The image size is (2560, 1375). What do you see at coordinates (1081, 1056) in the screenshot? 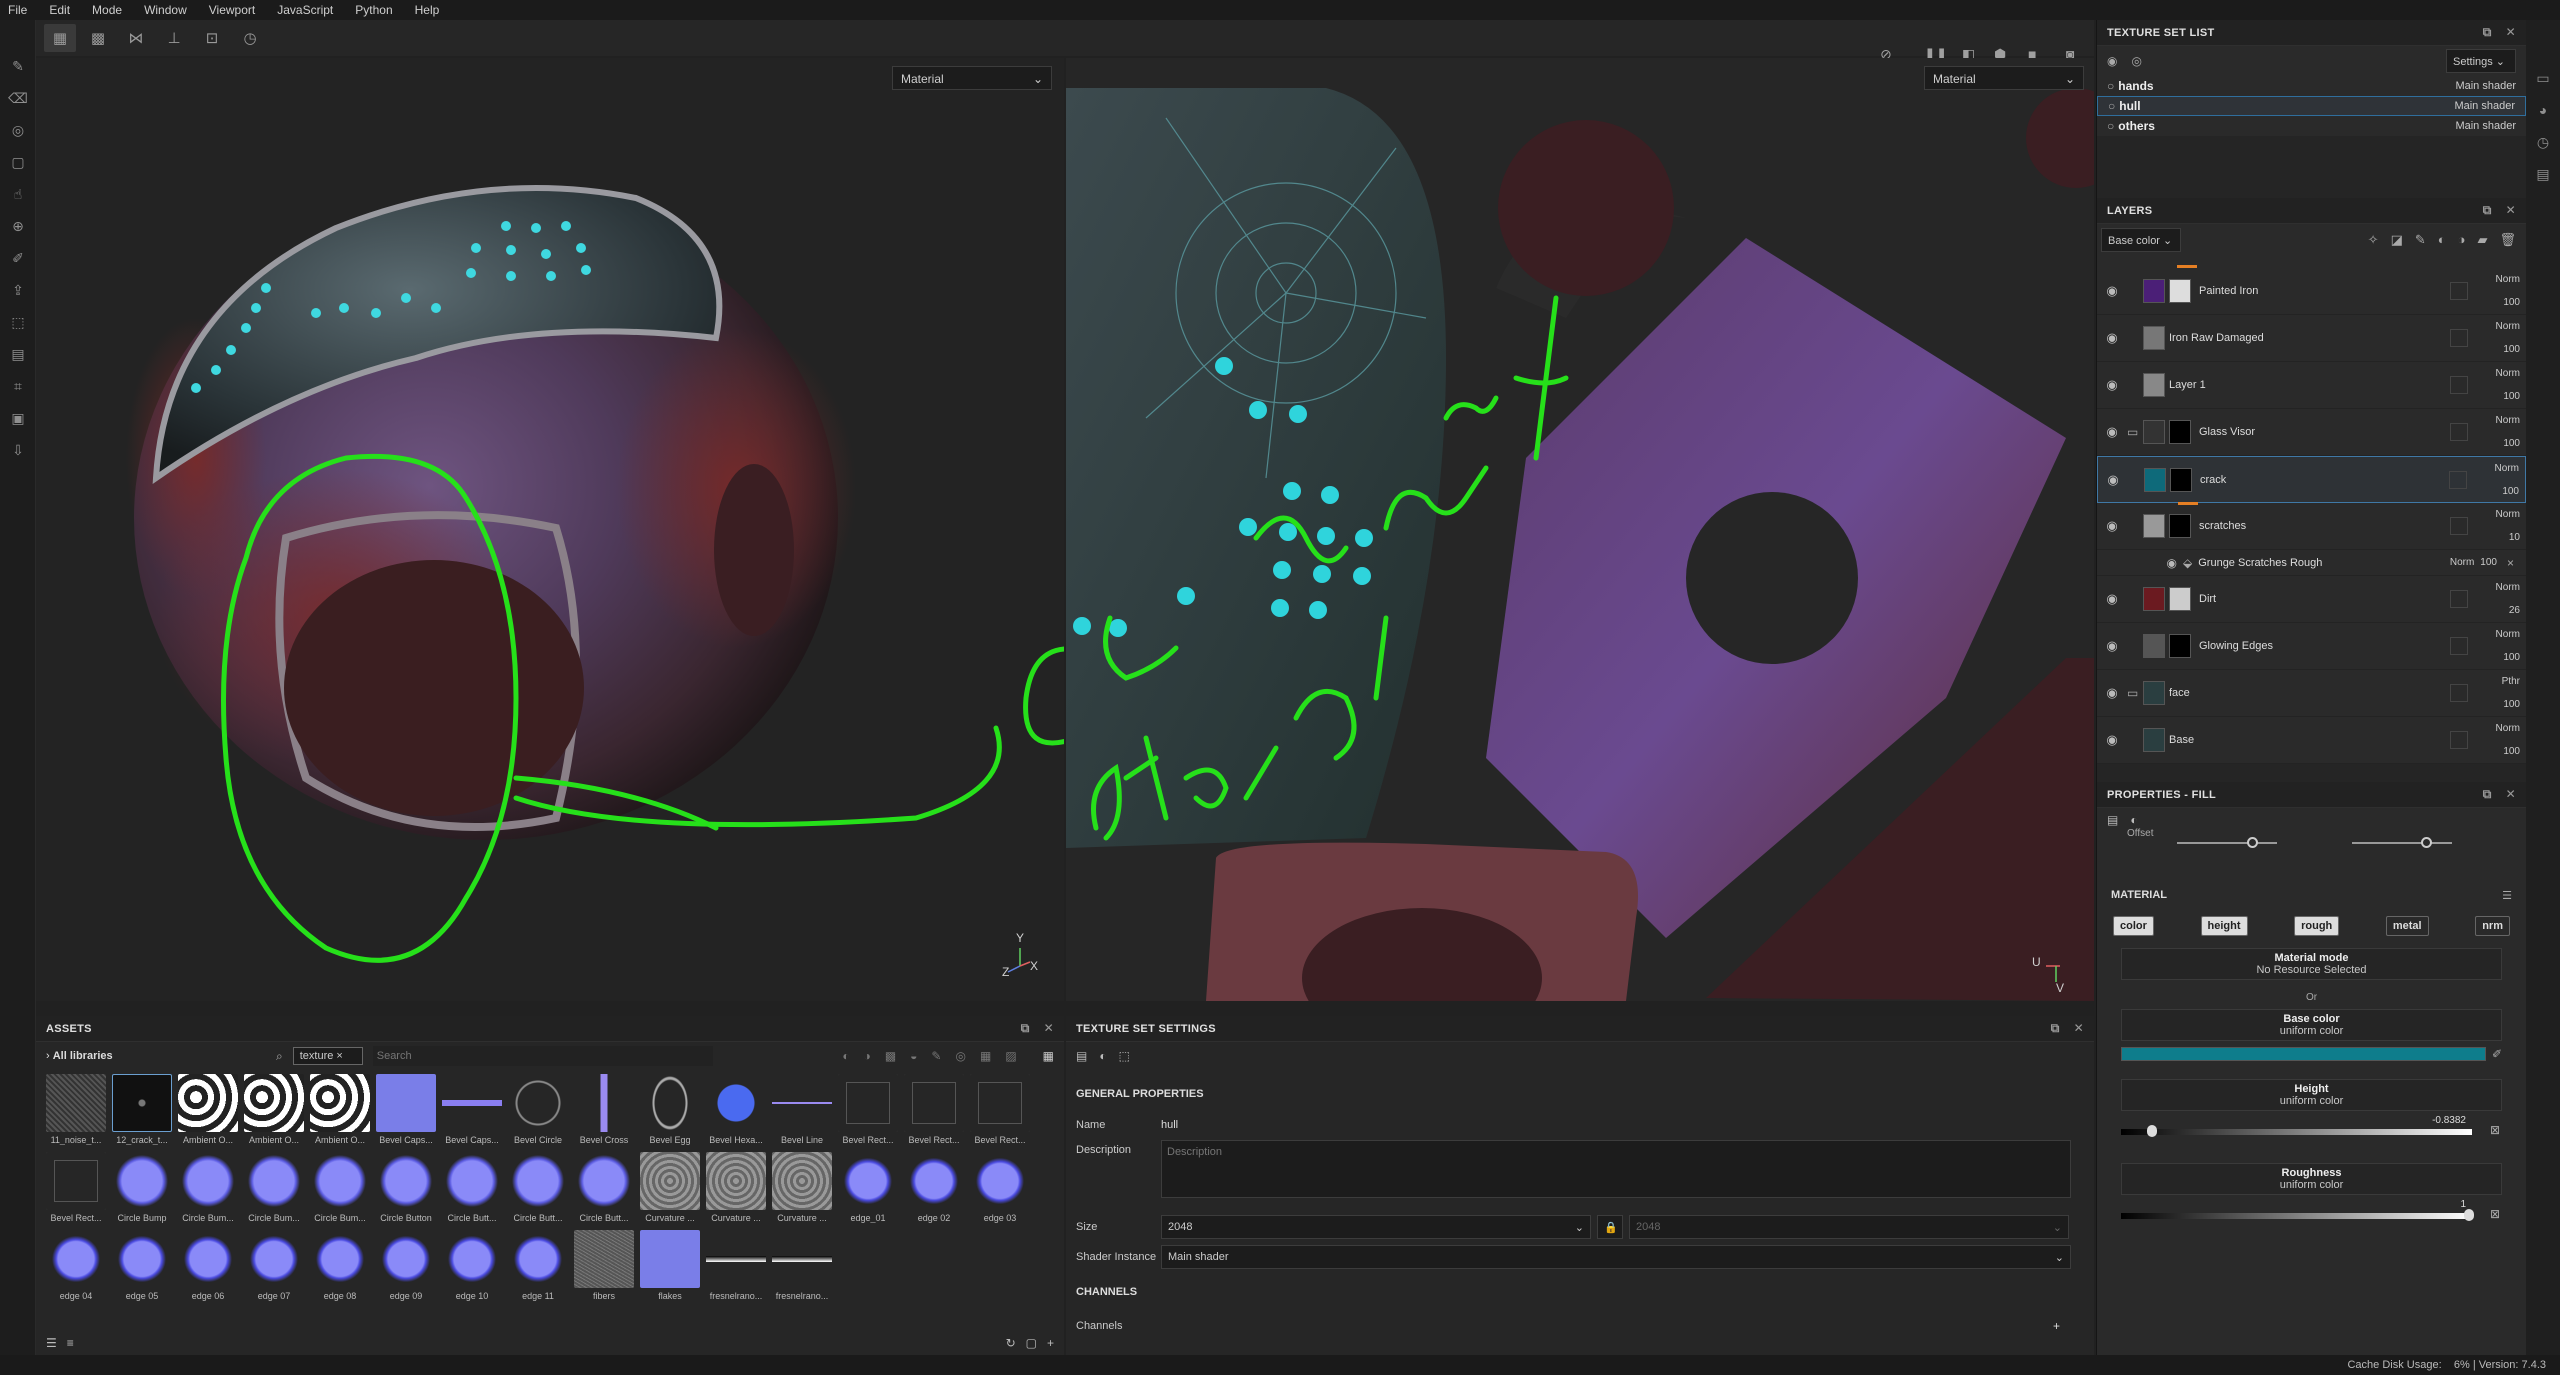
I see `settings-tab-icon: ▤` at bounding box center [1081, 1056].